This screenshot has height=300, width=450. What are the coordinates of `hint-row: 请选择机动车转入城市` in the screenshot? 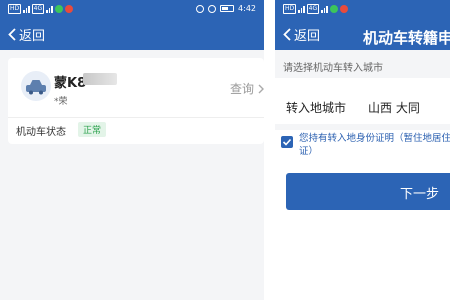 It's located at (362, 64).